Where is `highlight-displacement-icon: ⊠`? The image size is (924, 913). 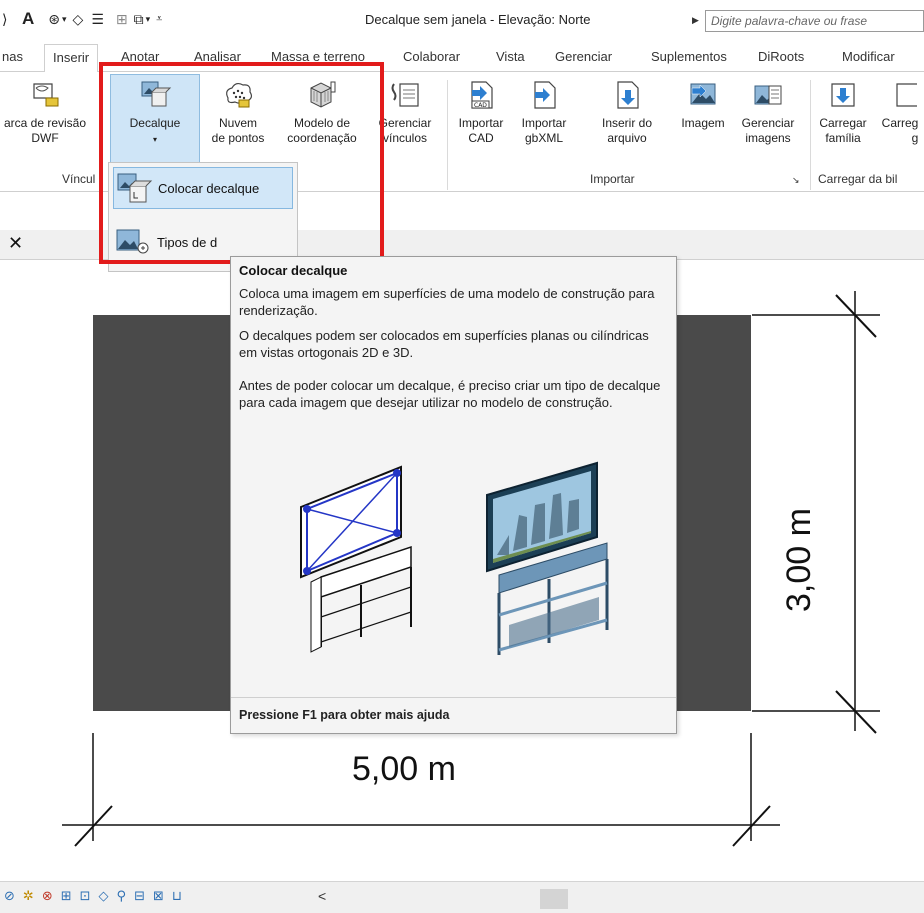 highlight-displacement-icon: ⊠ is located at coordinates (158, 896).